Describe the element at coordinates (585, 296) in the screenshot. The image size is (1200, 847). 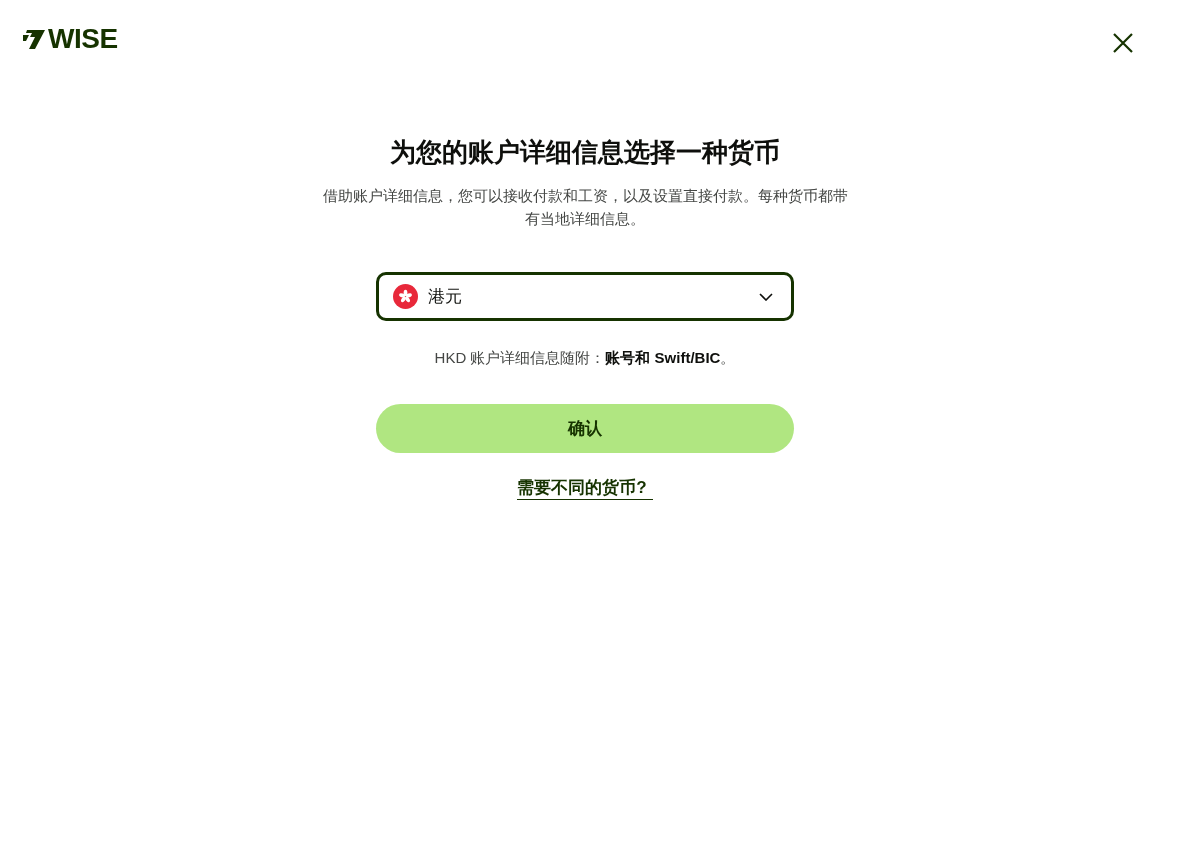
I see `currency-select: 港元` at that location.